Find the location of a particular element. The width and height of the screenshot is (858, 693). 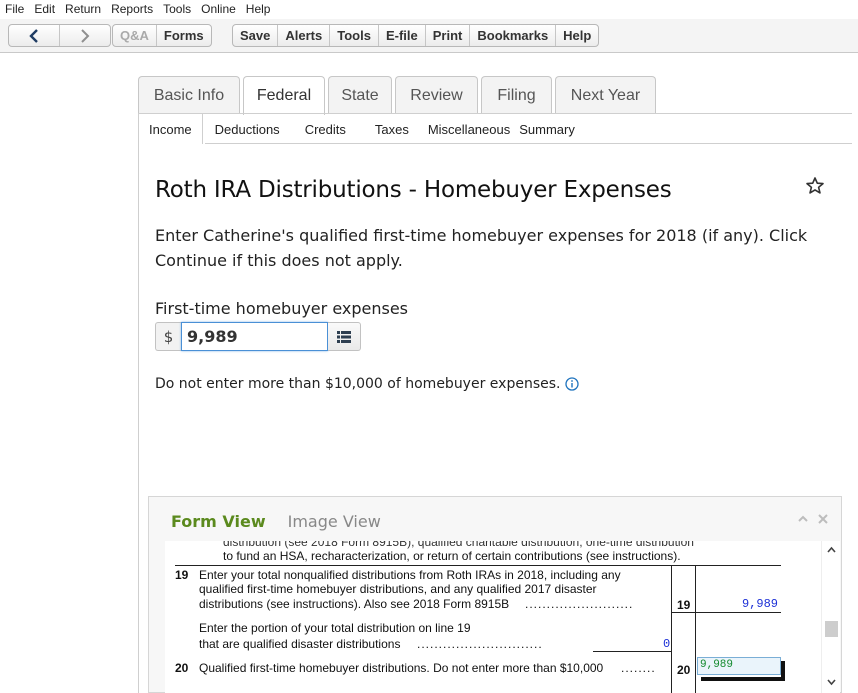

tab-form-view: Form View is located at coordinates (218, 521).